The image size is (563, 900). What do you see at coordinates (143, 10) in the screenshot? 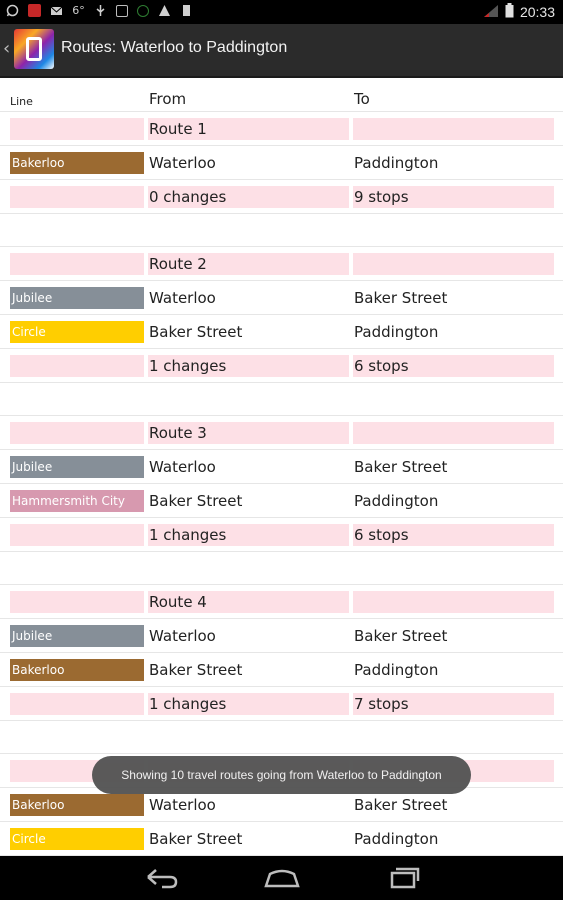
I see `sync-icon` at bounding box center [143, 10].